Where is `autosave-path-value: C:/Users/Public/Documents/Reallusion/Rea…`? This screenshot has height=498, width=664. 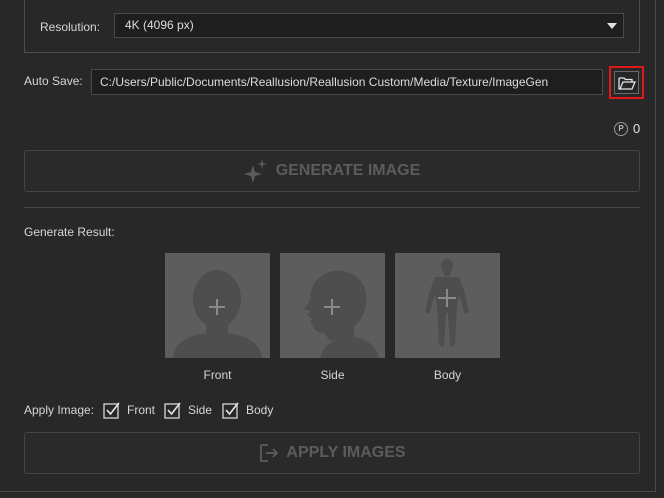
autosave-path-value: C:/Users/Public/Documents/Reallusion/Rea… is located at coordinates (324, 82).